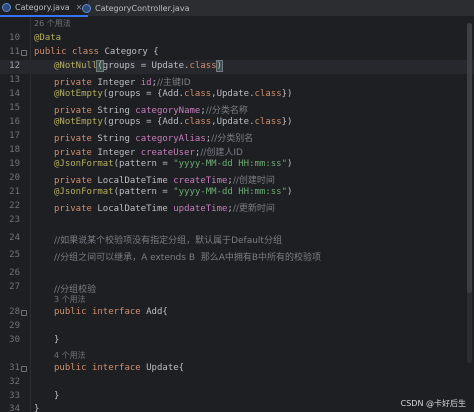 The height and width of the screenshot is (412, 474). Describe the element at coordinates (237, 221) in the screenshot. I see `code-line-23: 23` at that location.